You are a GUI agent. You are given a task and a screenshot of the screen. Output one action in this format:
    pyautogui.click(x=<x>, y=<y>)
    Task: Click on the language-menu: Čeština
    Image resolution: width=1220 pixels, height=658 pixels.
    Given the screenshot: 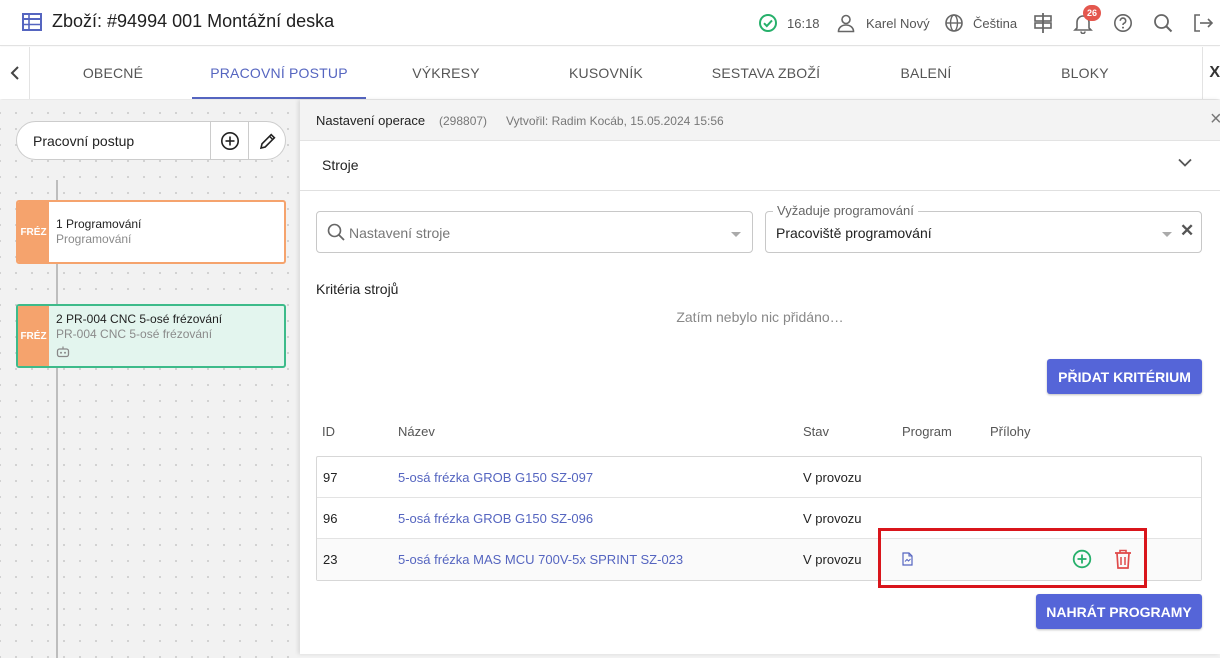 What is the action you would take?
    pyautogui.click(x=980, y=23)
    